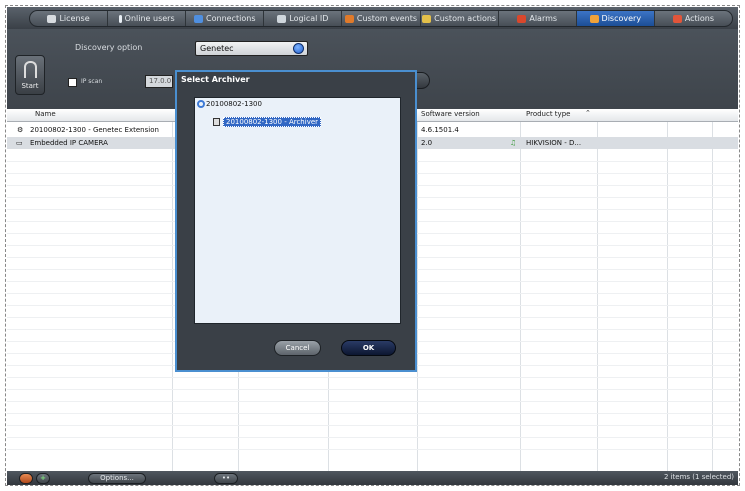  Describe the element at coordinates (20, 130) in the screenshot. I see `extension-icon: ⚙` at that location.